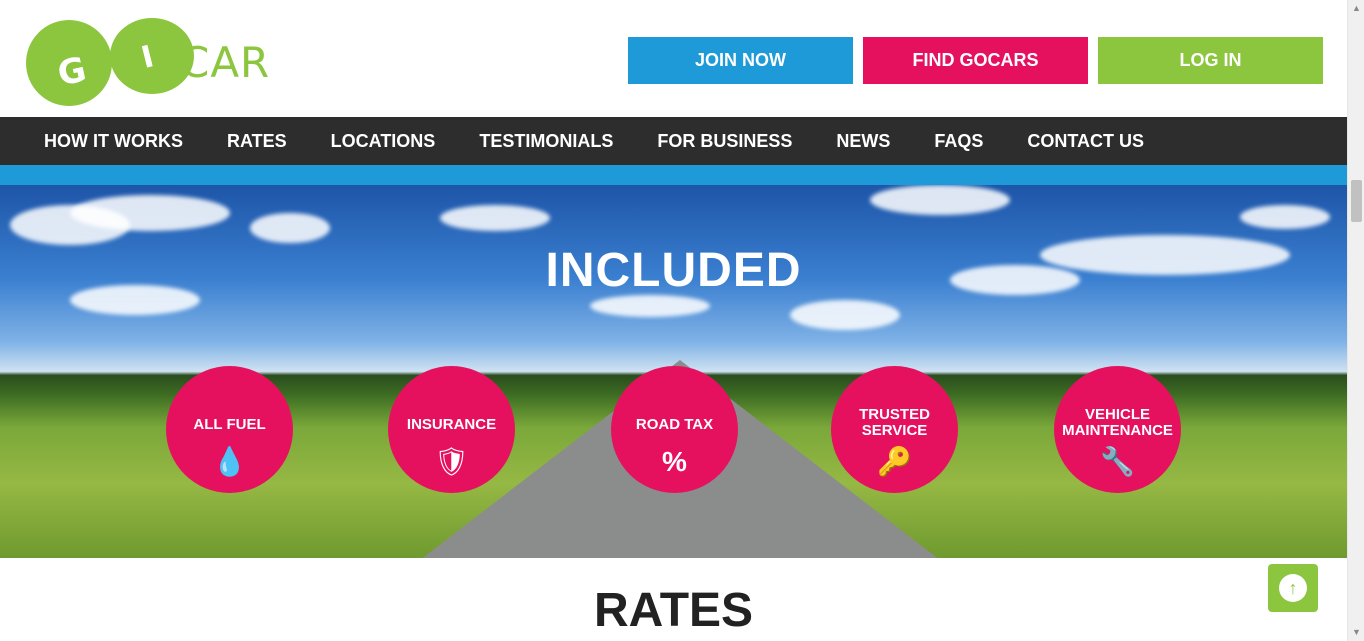  What do you see at coordinates (673, 610) in the screenshot?
I see `rates-heading: RATES` at bounding box center [673, 610].